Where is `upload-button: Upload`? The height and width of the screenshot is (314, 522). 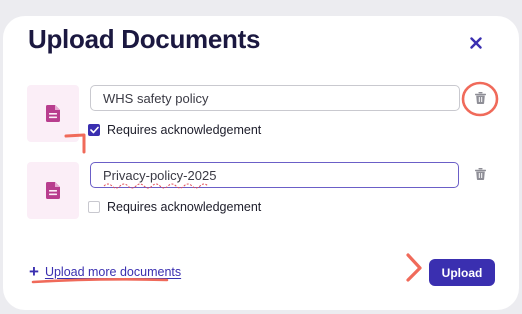
upload-button: Upload is located at coordinates (462, 272).